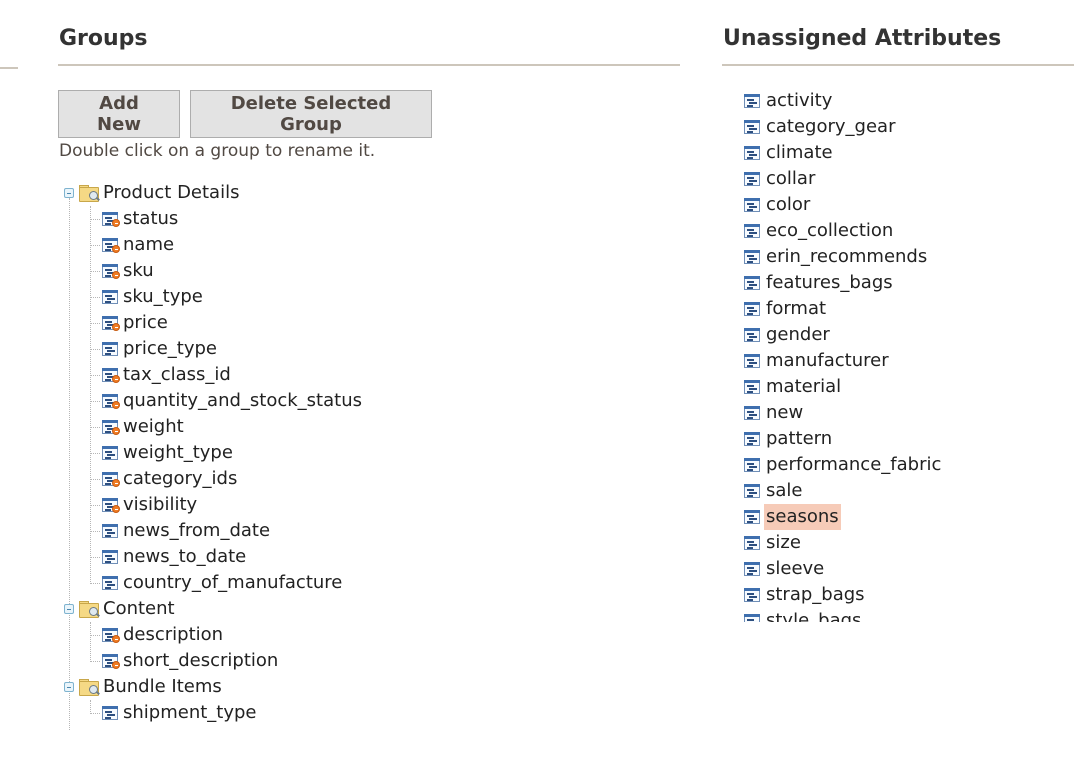  Describe the element at coordinates (854, 464) in the screenshot. I see `unassigned-attribute-label: performance_fabric` at that location.